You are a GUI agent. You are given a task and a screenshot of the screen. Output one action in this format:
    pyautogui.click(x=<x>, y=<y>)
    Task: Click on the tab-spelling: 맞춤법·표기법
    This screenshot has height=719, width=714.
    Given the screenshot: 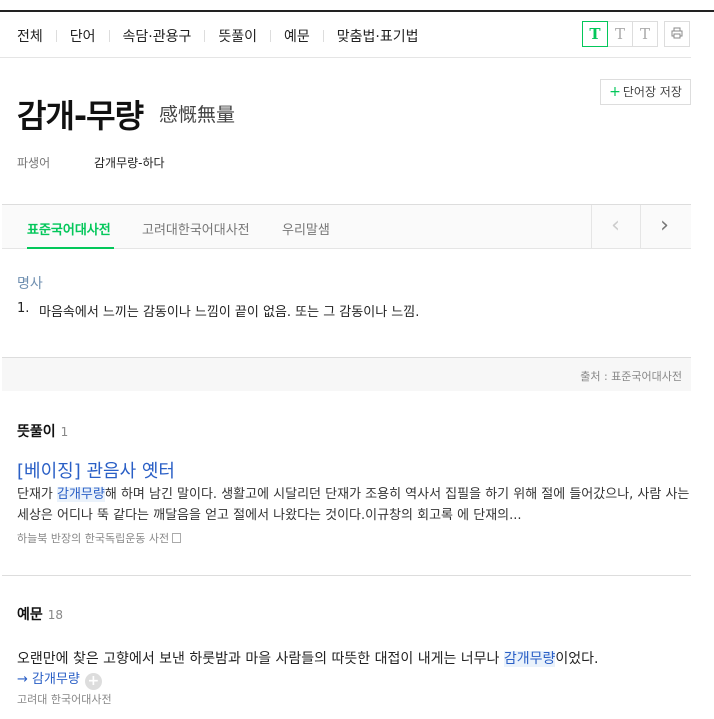 What is the action you would take?
    pyautogui.click(x=378, y=36)
    